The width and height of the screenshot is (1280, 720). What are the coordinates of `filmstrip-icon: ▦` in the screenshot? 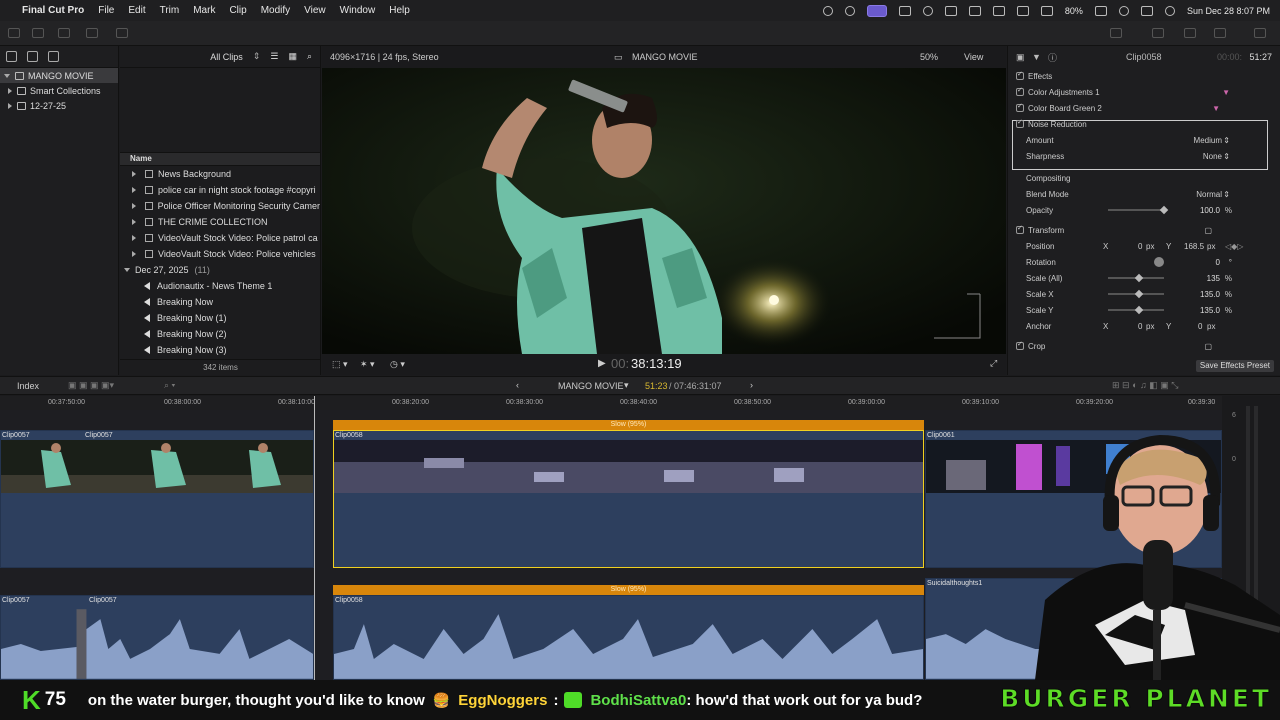 It's located at (292, 56).